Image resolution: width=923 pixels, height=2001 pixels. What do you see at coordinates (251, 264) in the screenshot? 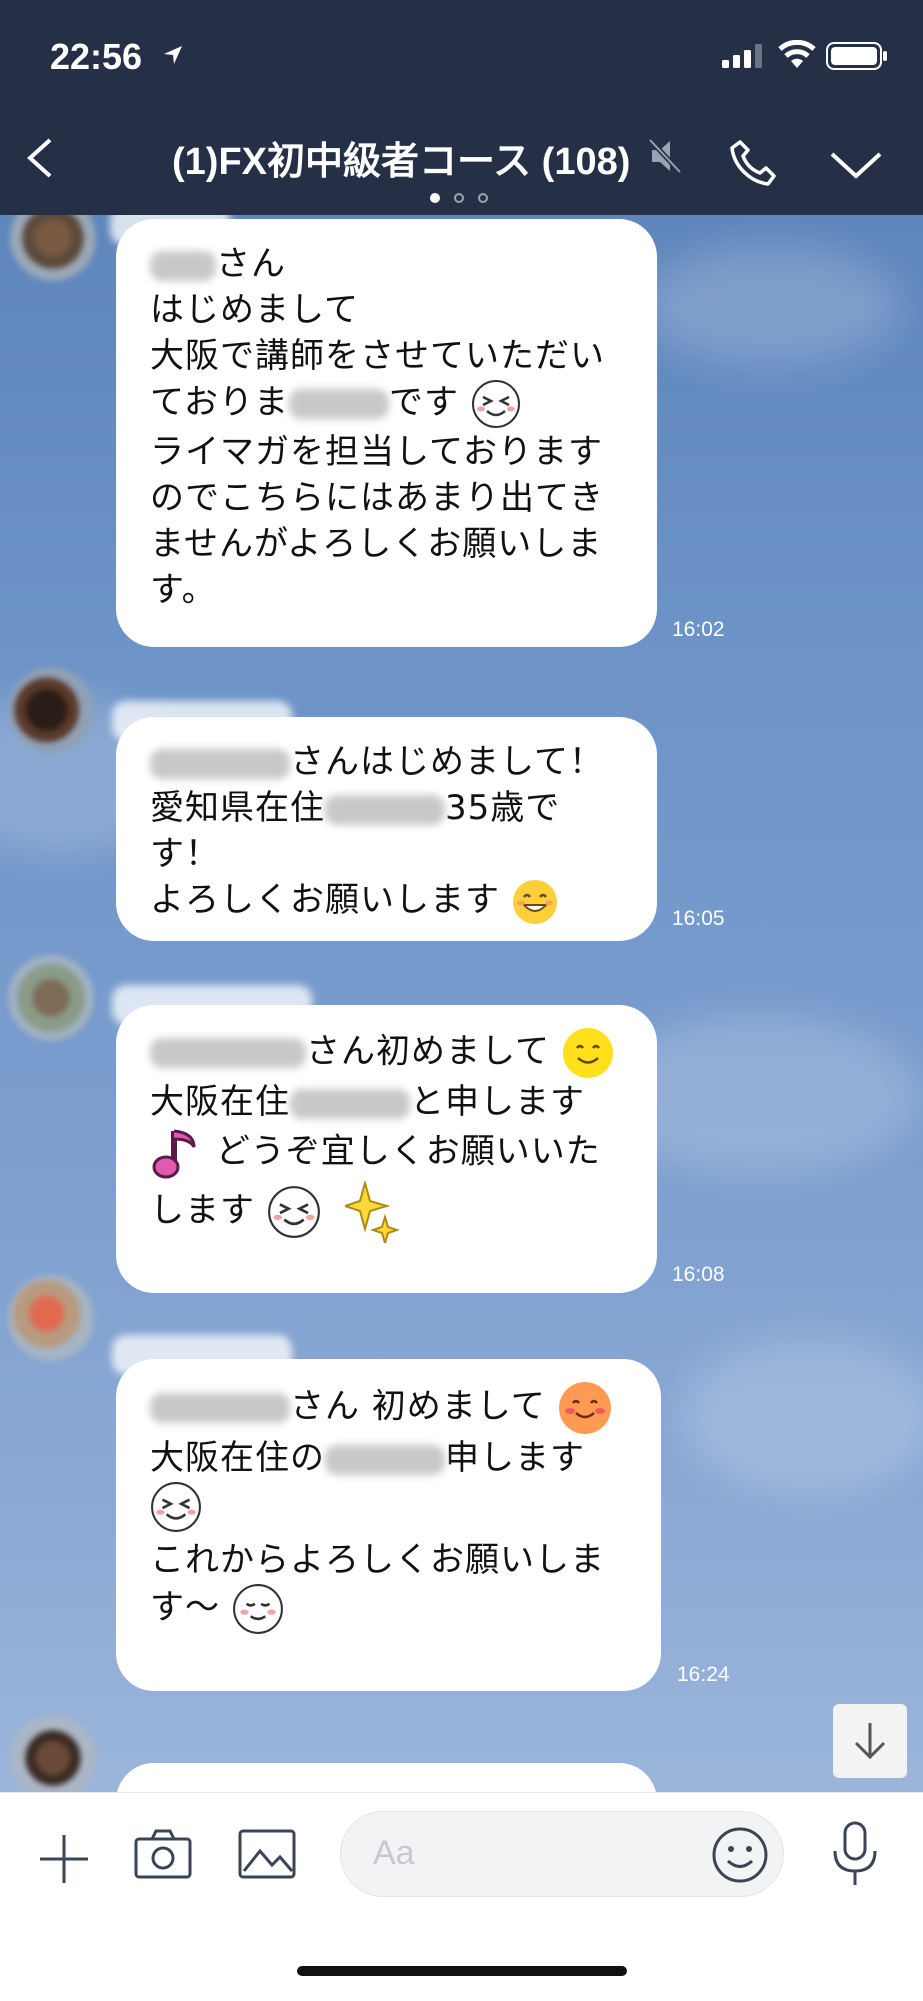
I see `message-text: さん` at bounding box center [251, 264].